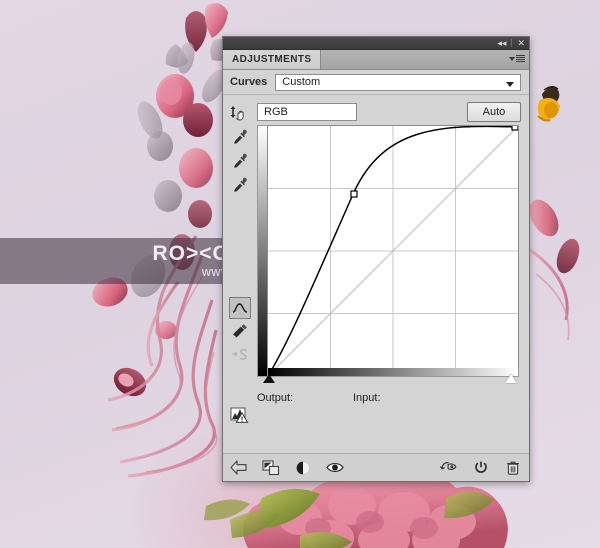  I want to click on close-icon: ✕, so click(521, 43).